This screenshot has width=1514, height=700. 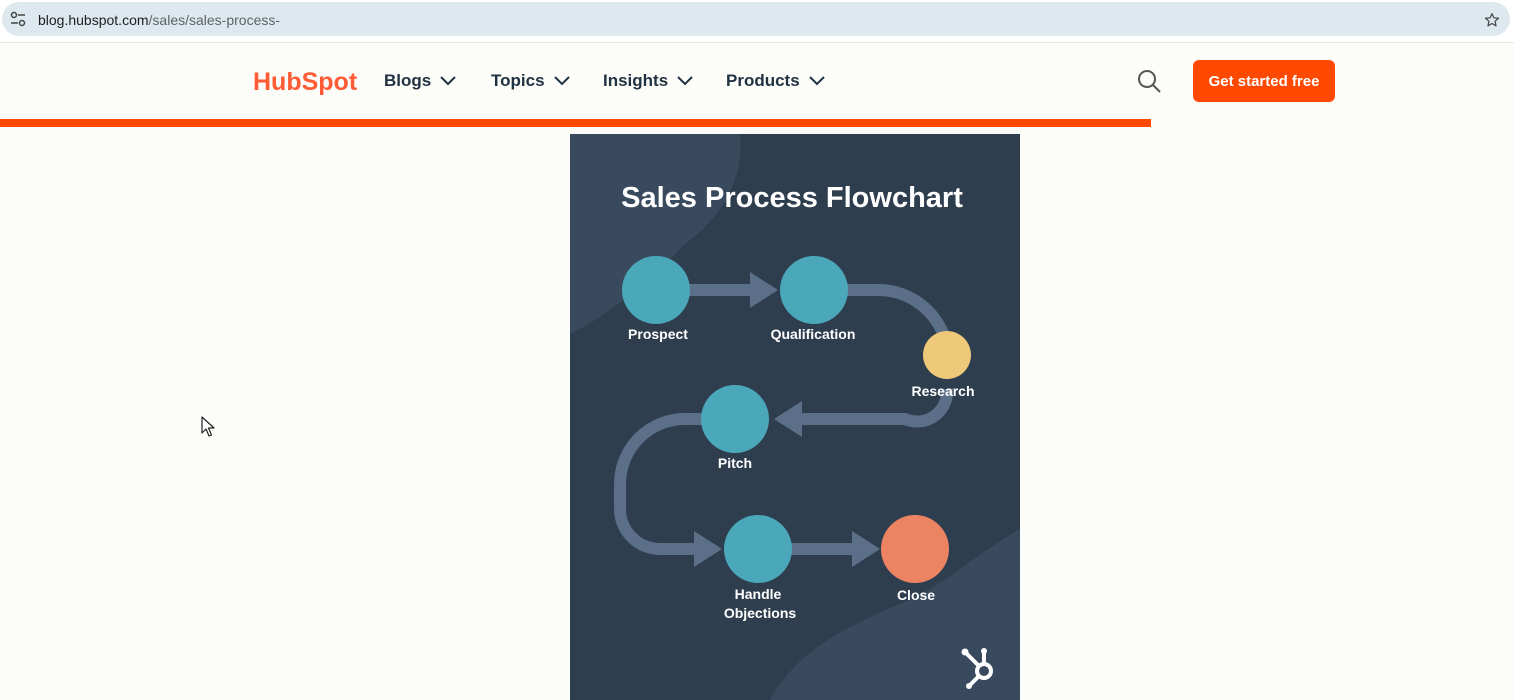 What do you see at coordinates (758, 594) in the screenshot?
I see `step-handle-objections-label-line1: Handle` at bounding box center [758, 594].